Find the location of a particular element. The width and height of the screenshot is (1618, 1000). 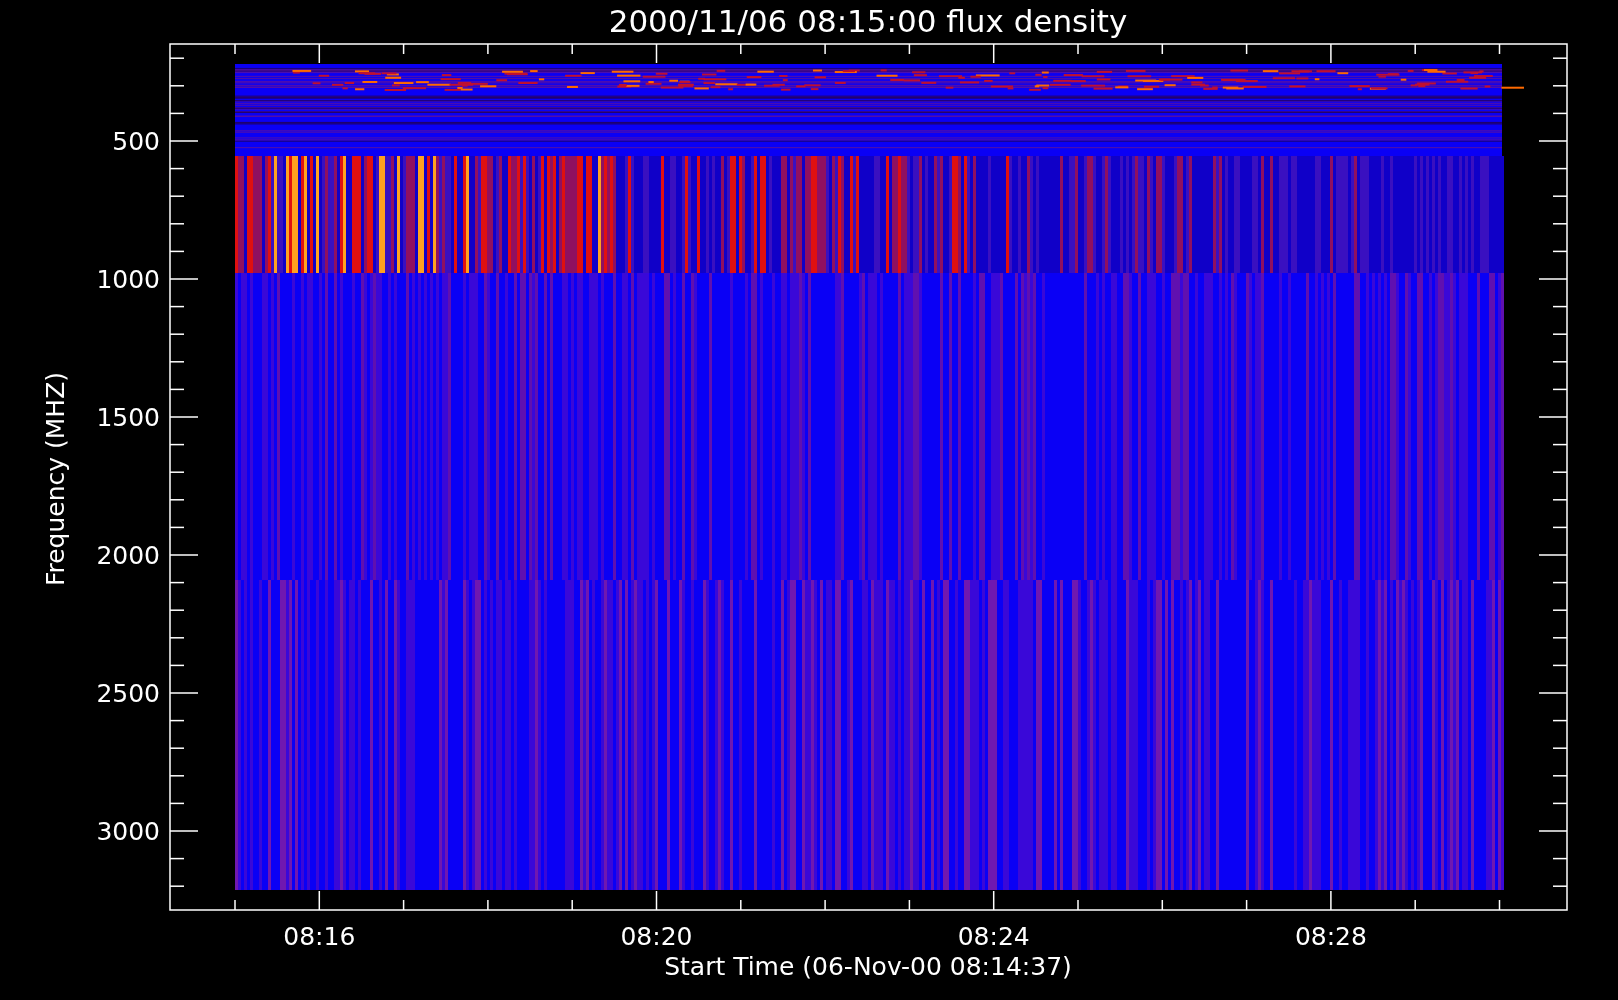

y-tick-label: 1000 is located at coordinates (128, 279).